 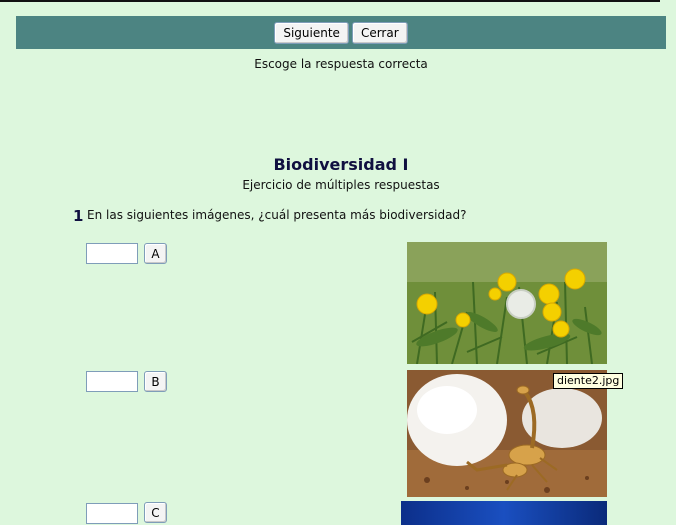 I want to click on answer-input-c, so click(x=112, y=513).